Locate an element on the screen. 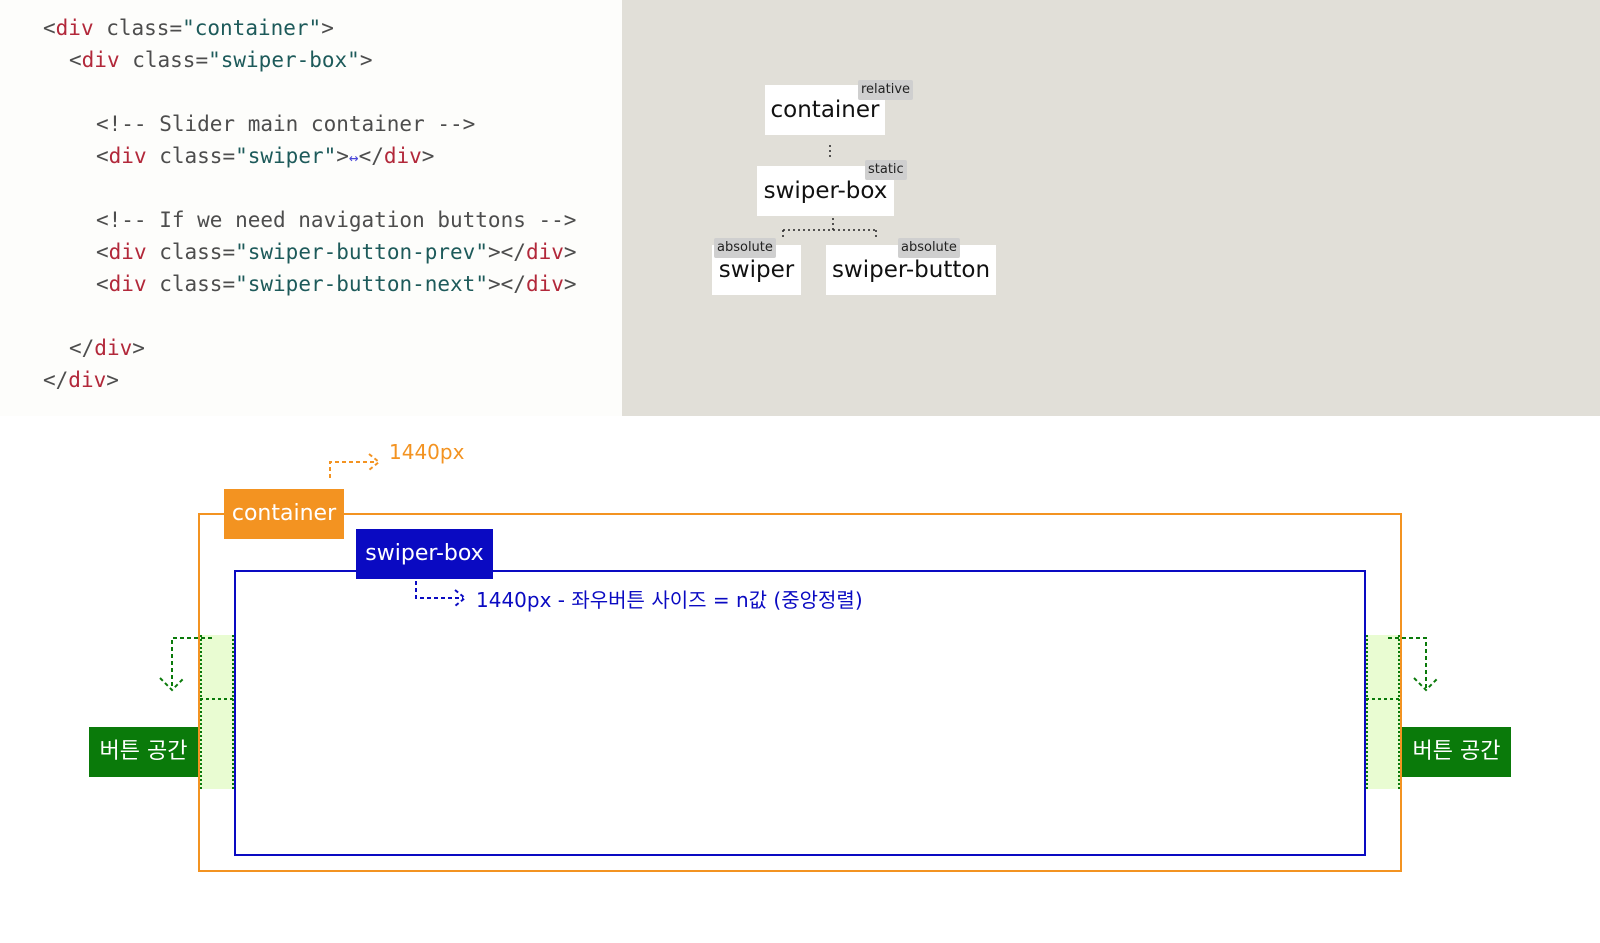 This screenshot has width=1600, height=943. container-width-arrow is located at coordinates (355, 465).